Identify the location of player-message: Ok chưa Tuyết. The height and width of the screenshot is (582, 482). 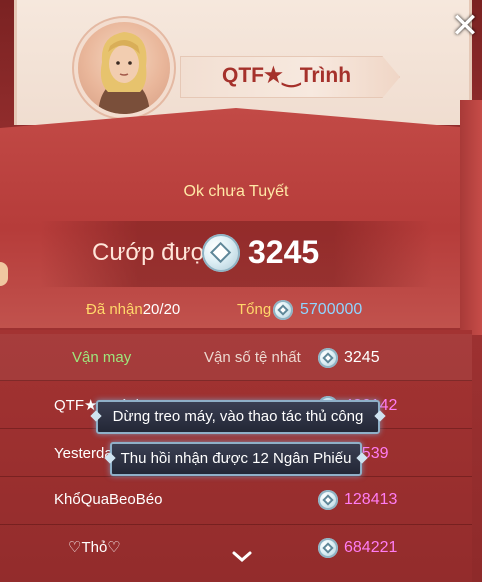
(236, 191).